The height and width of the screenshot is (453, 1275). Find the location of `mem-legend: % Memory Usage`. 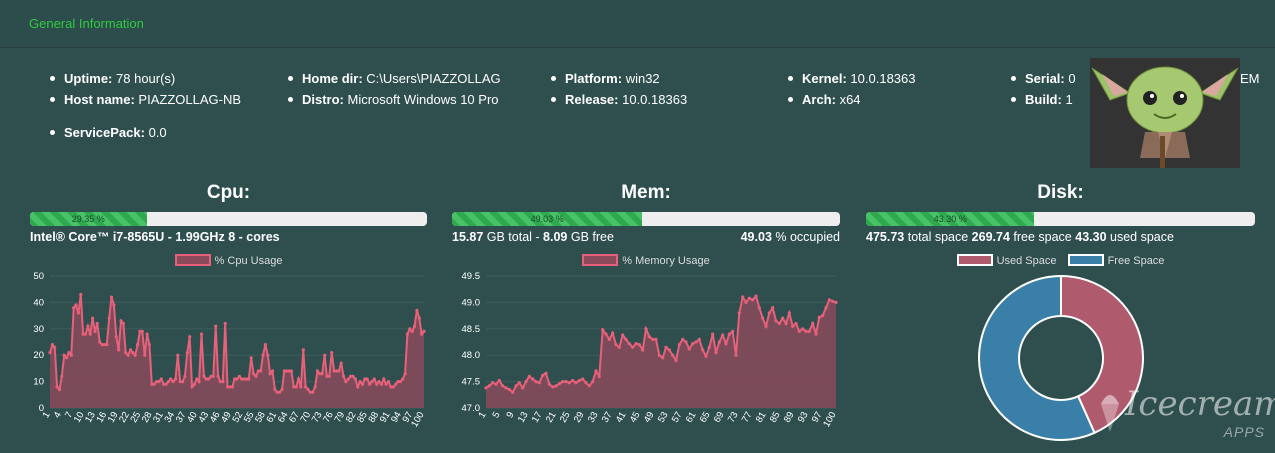

mem-legend: % Memory Usage is located at coordinates (646, 260).